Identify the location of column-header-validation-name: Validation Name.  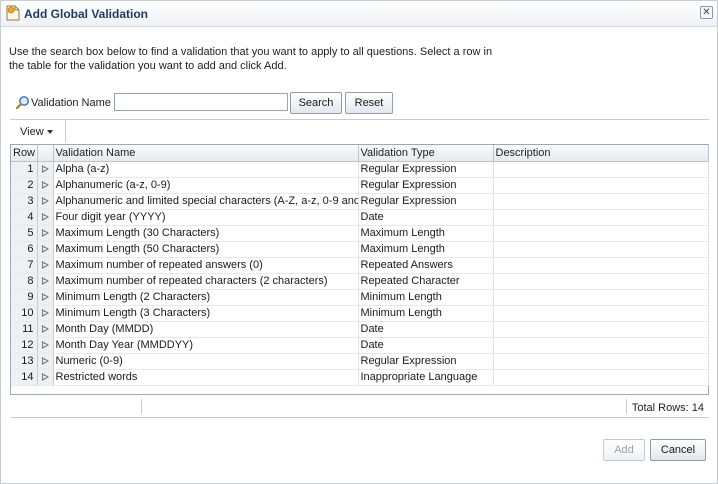
(206, 153).